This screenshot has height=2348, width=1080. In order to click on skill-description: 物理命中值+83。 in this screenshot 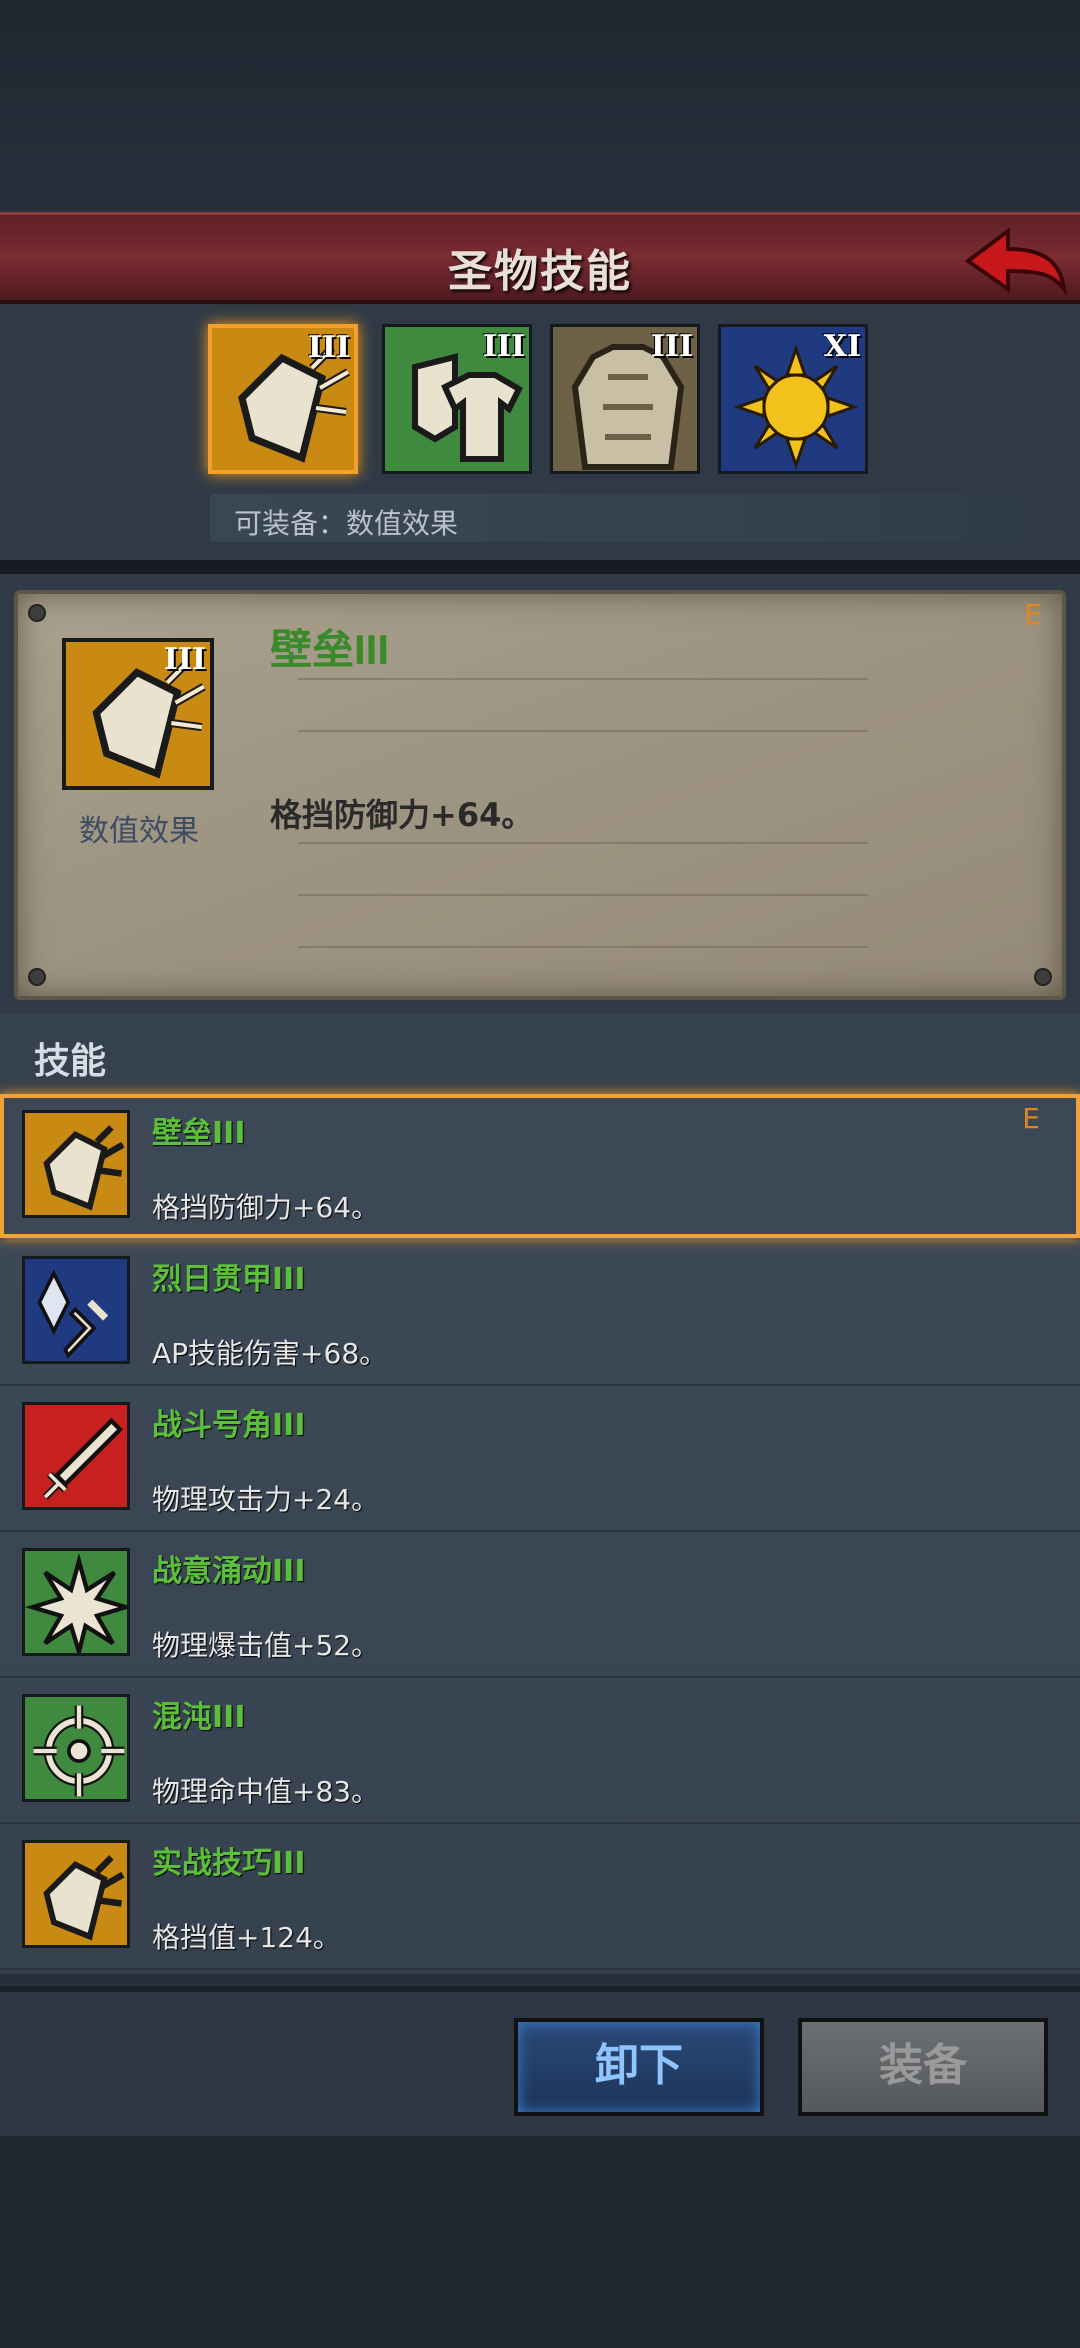, I will do `click(266, 1791)`.